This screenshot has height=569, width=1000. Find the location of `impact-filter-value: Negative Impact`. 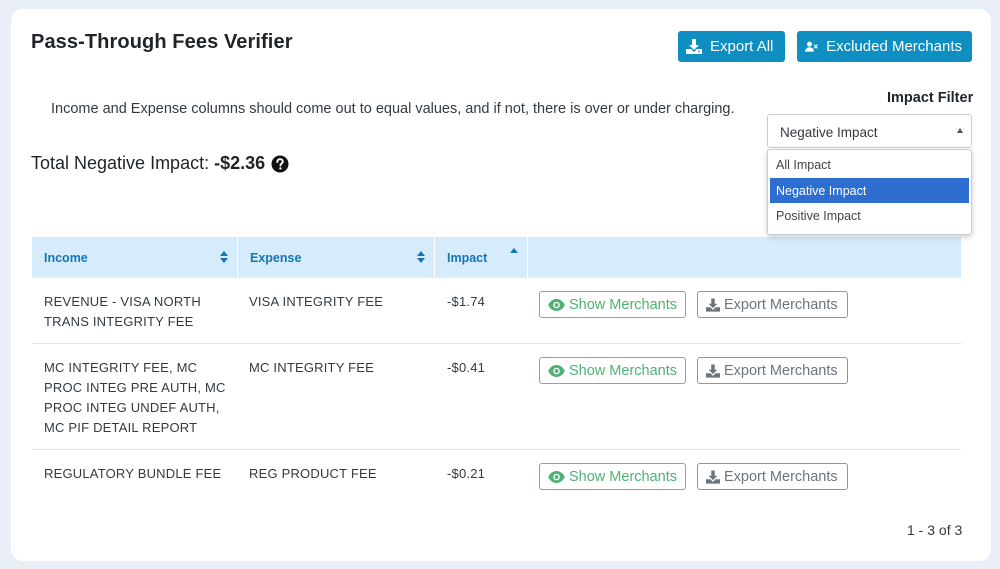

impact-filter-value: Negative Impact is located at coordinates (829, 132).